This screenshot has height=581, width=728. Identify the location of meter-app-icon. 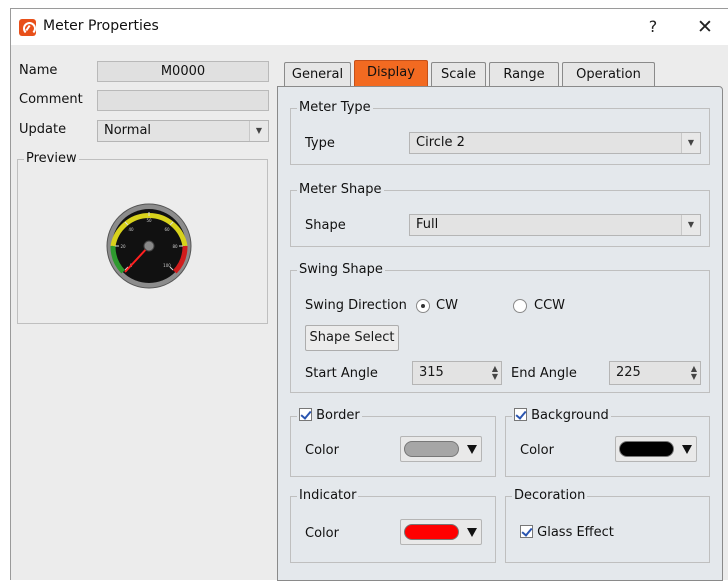
(27, 27).